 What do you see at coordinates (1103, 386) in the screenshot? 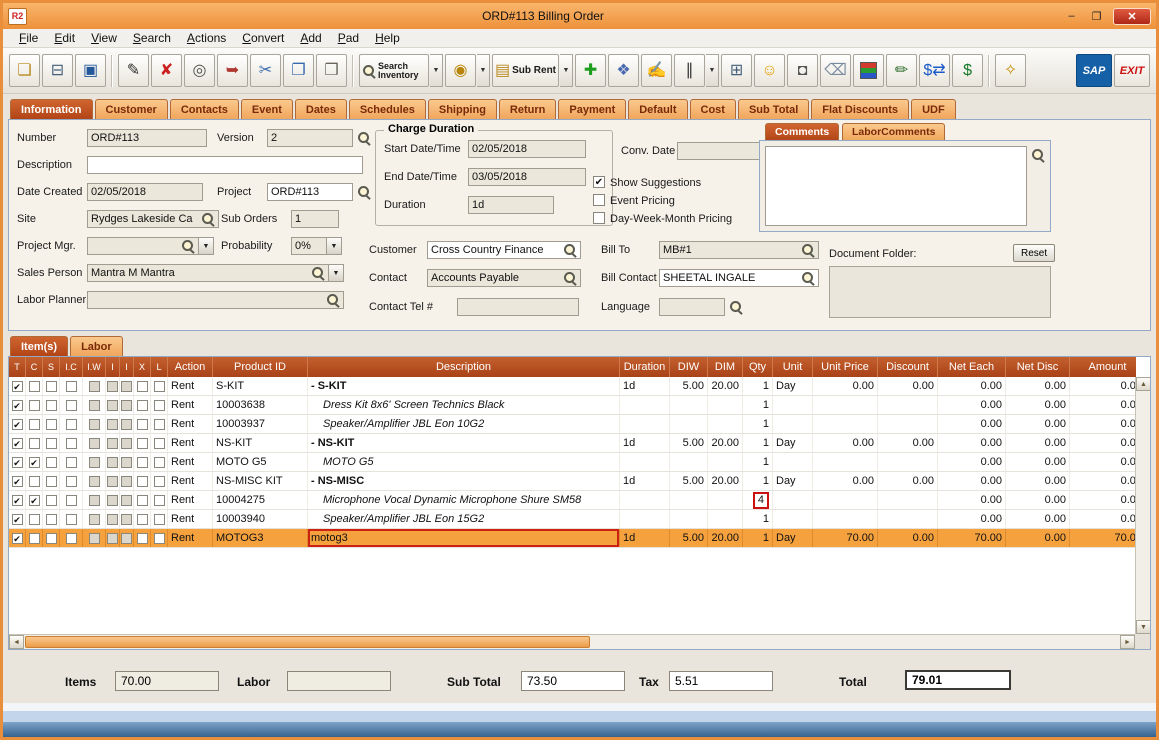
I see `cell-amount: 0.00` at bounding box center [1103, 386].